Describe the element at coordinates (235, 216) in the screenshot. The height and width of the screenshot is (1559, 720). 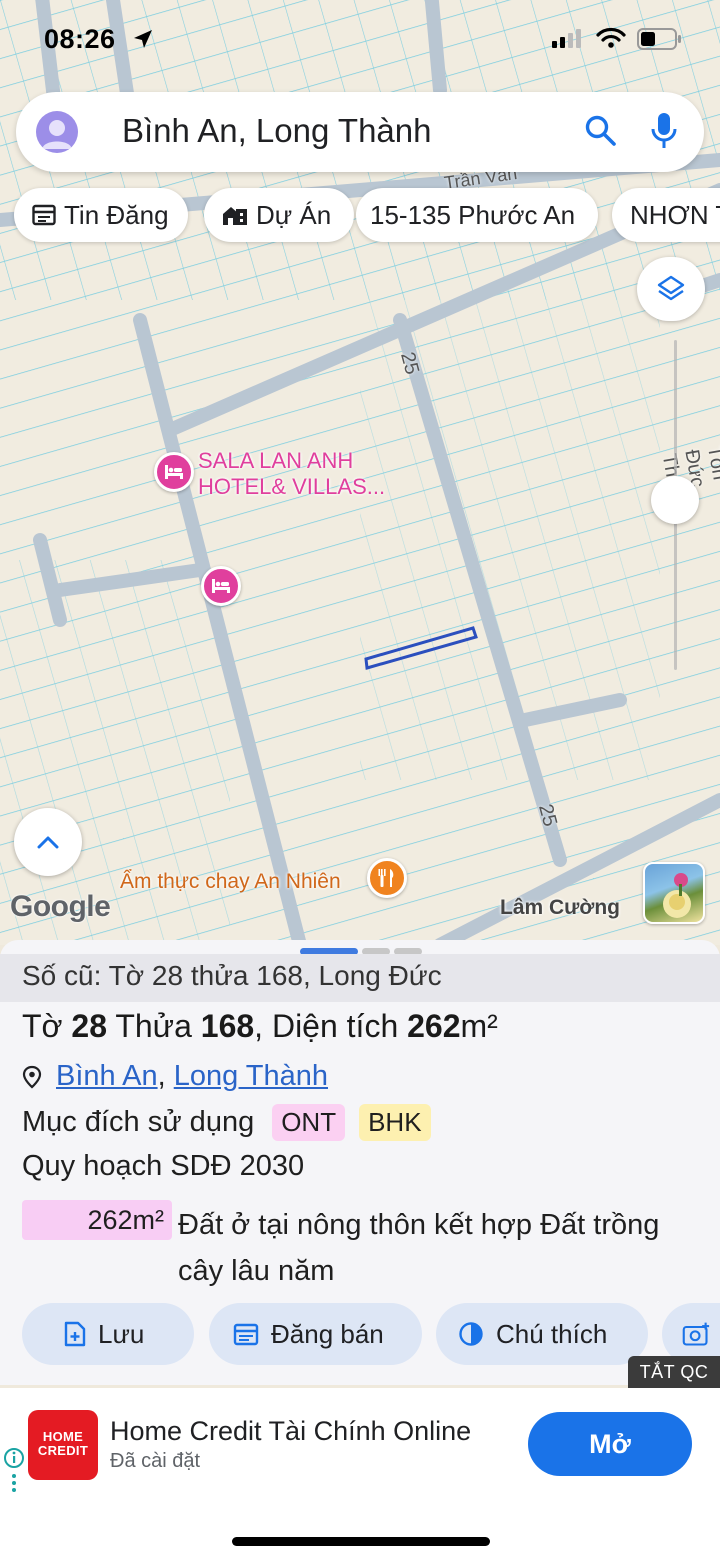
I see `building-icon` at that location.